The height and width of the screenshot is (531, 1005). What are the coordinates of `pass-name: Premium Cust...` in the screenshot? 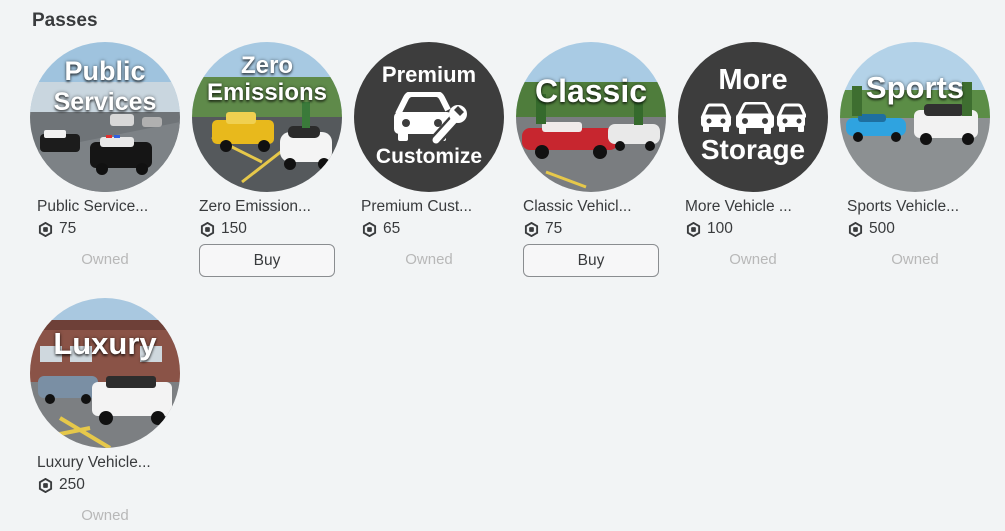 It's located at (431, 207).